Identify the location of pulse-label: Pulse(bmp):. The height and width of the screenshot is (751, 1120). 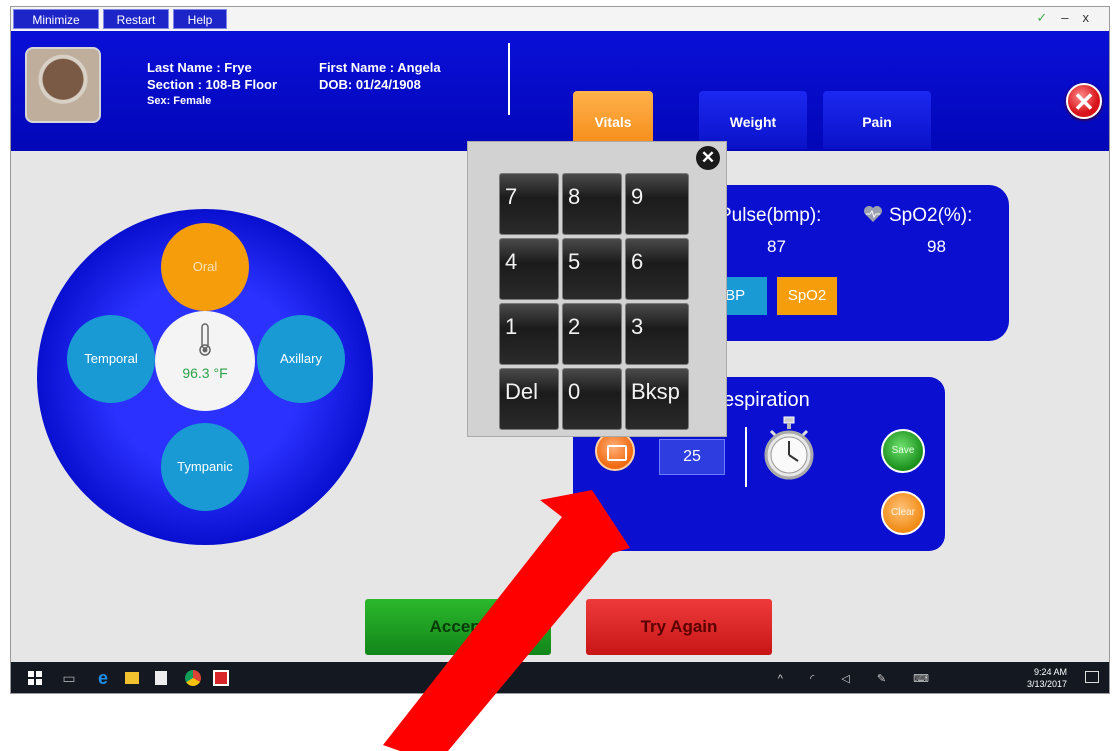
(770, 215).